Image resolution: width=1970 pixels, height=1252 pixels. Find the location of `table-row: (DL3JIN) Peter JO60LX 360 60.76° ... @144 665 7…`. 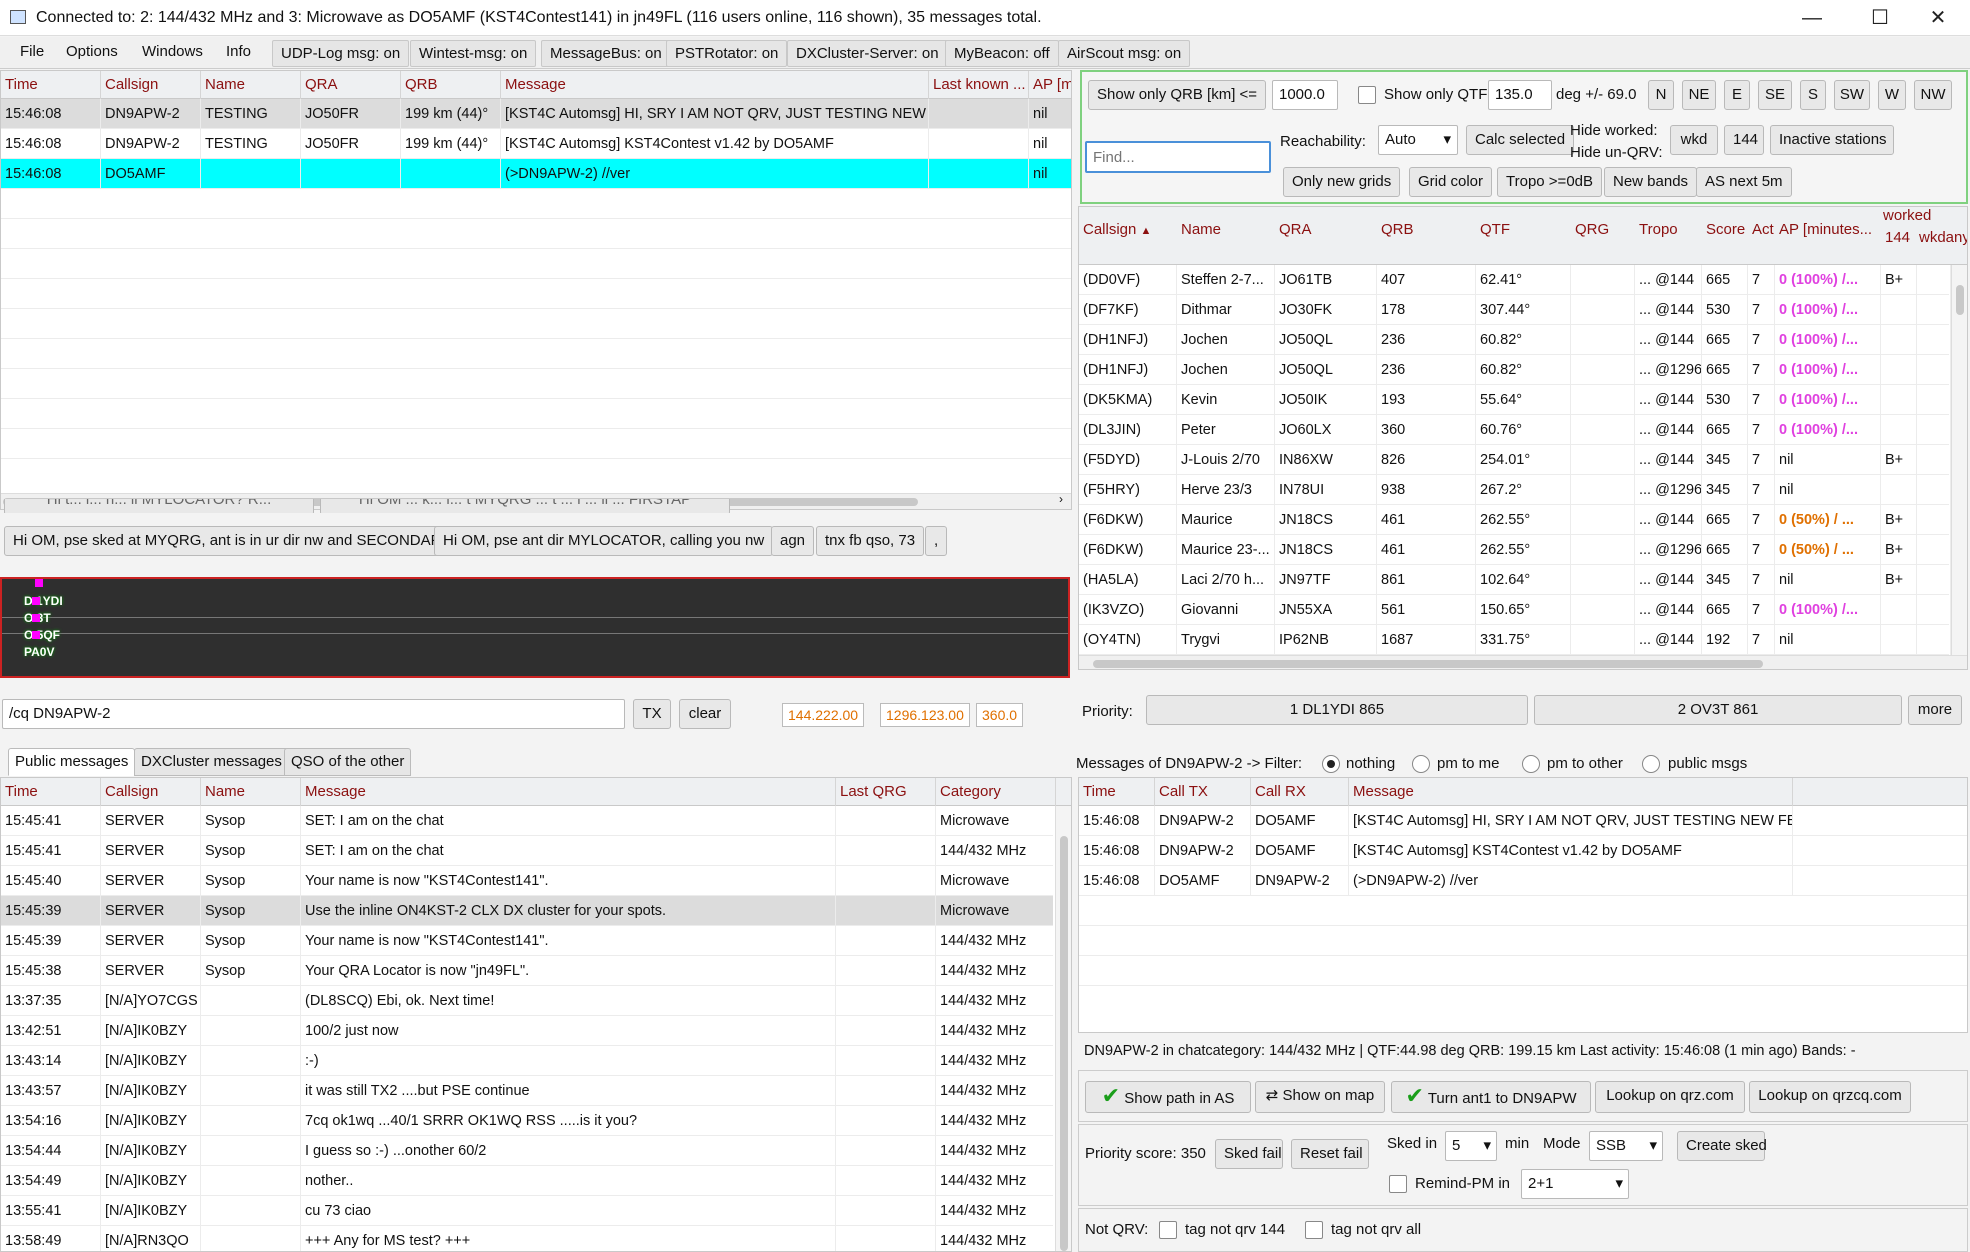

table-row: (DL3JIN) Peter JO60LX 360 60.76° ... @144 665 7… is located at coordinates (1515, 430).